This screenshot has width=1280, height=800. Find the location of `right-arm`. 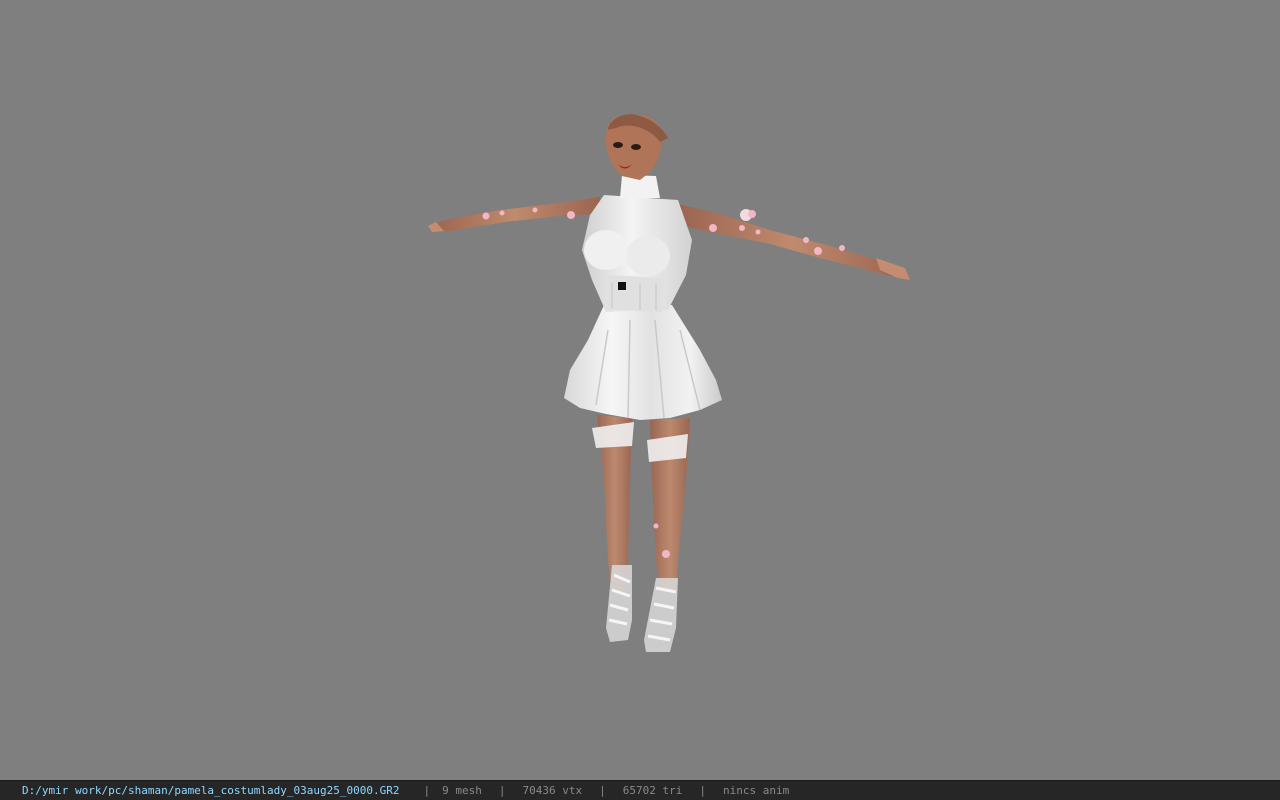

right-arm is located at coordinates (794, 242).